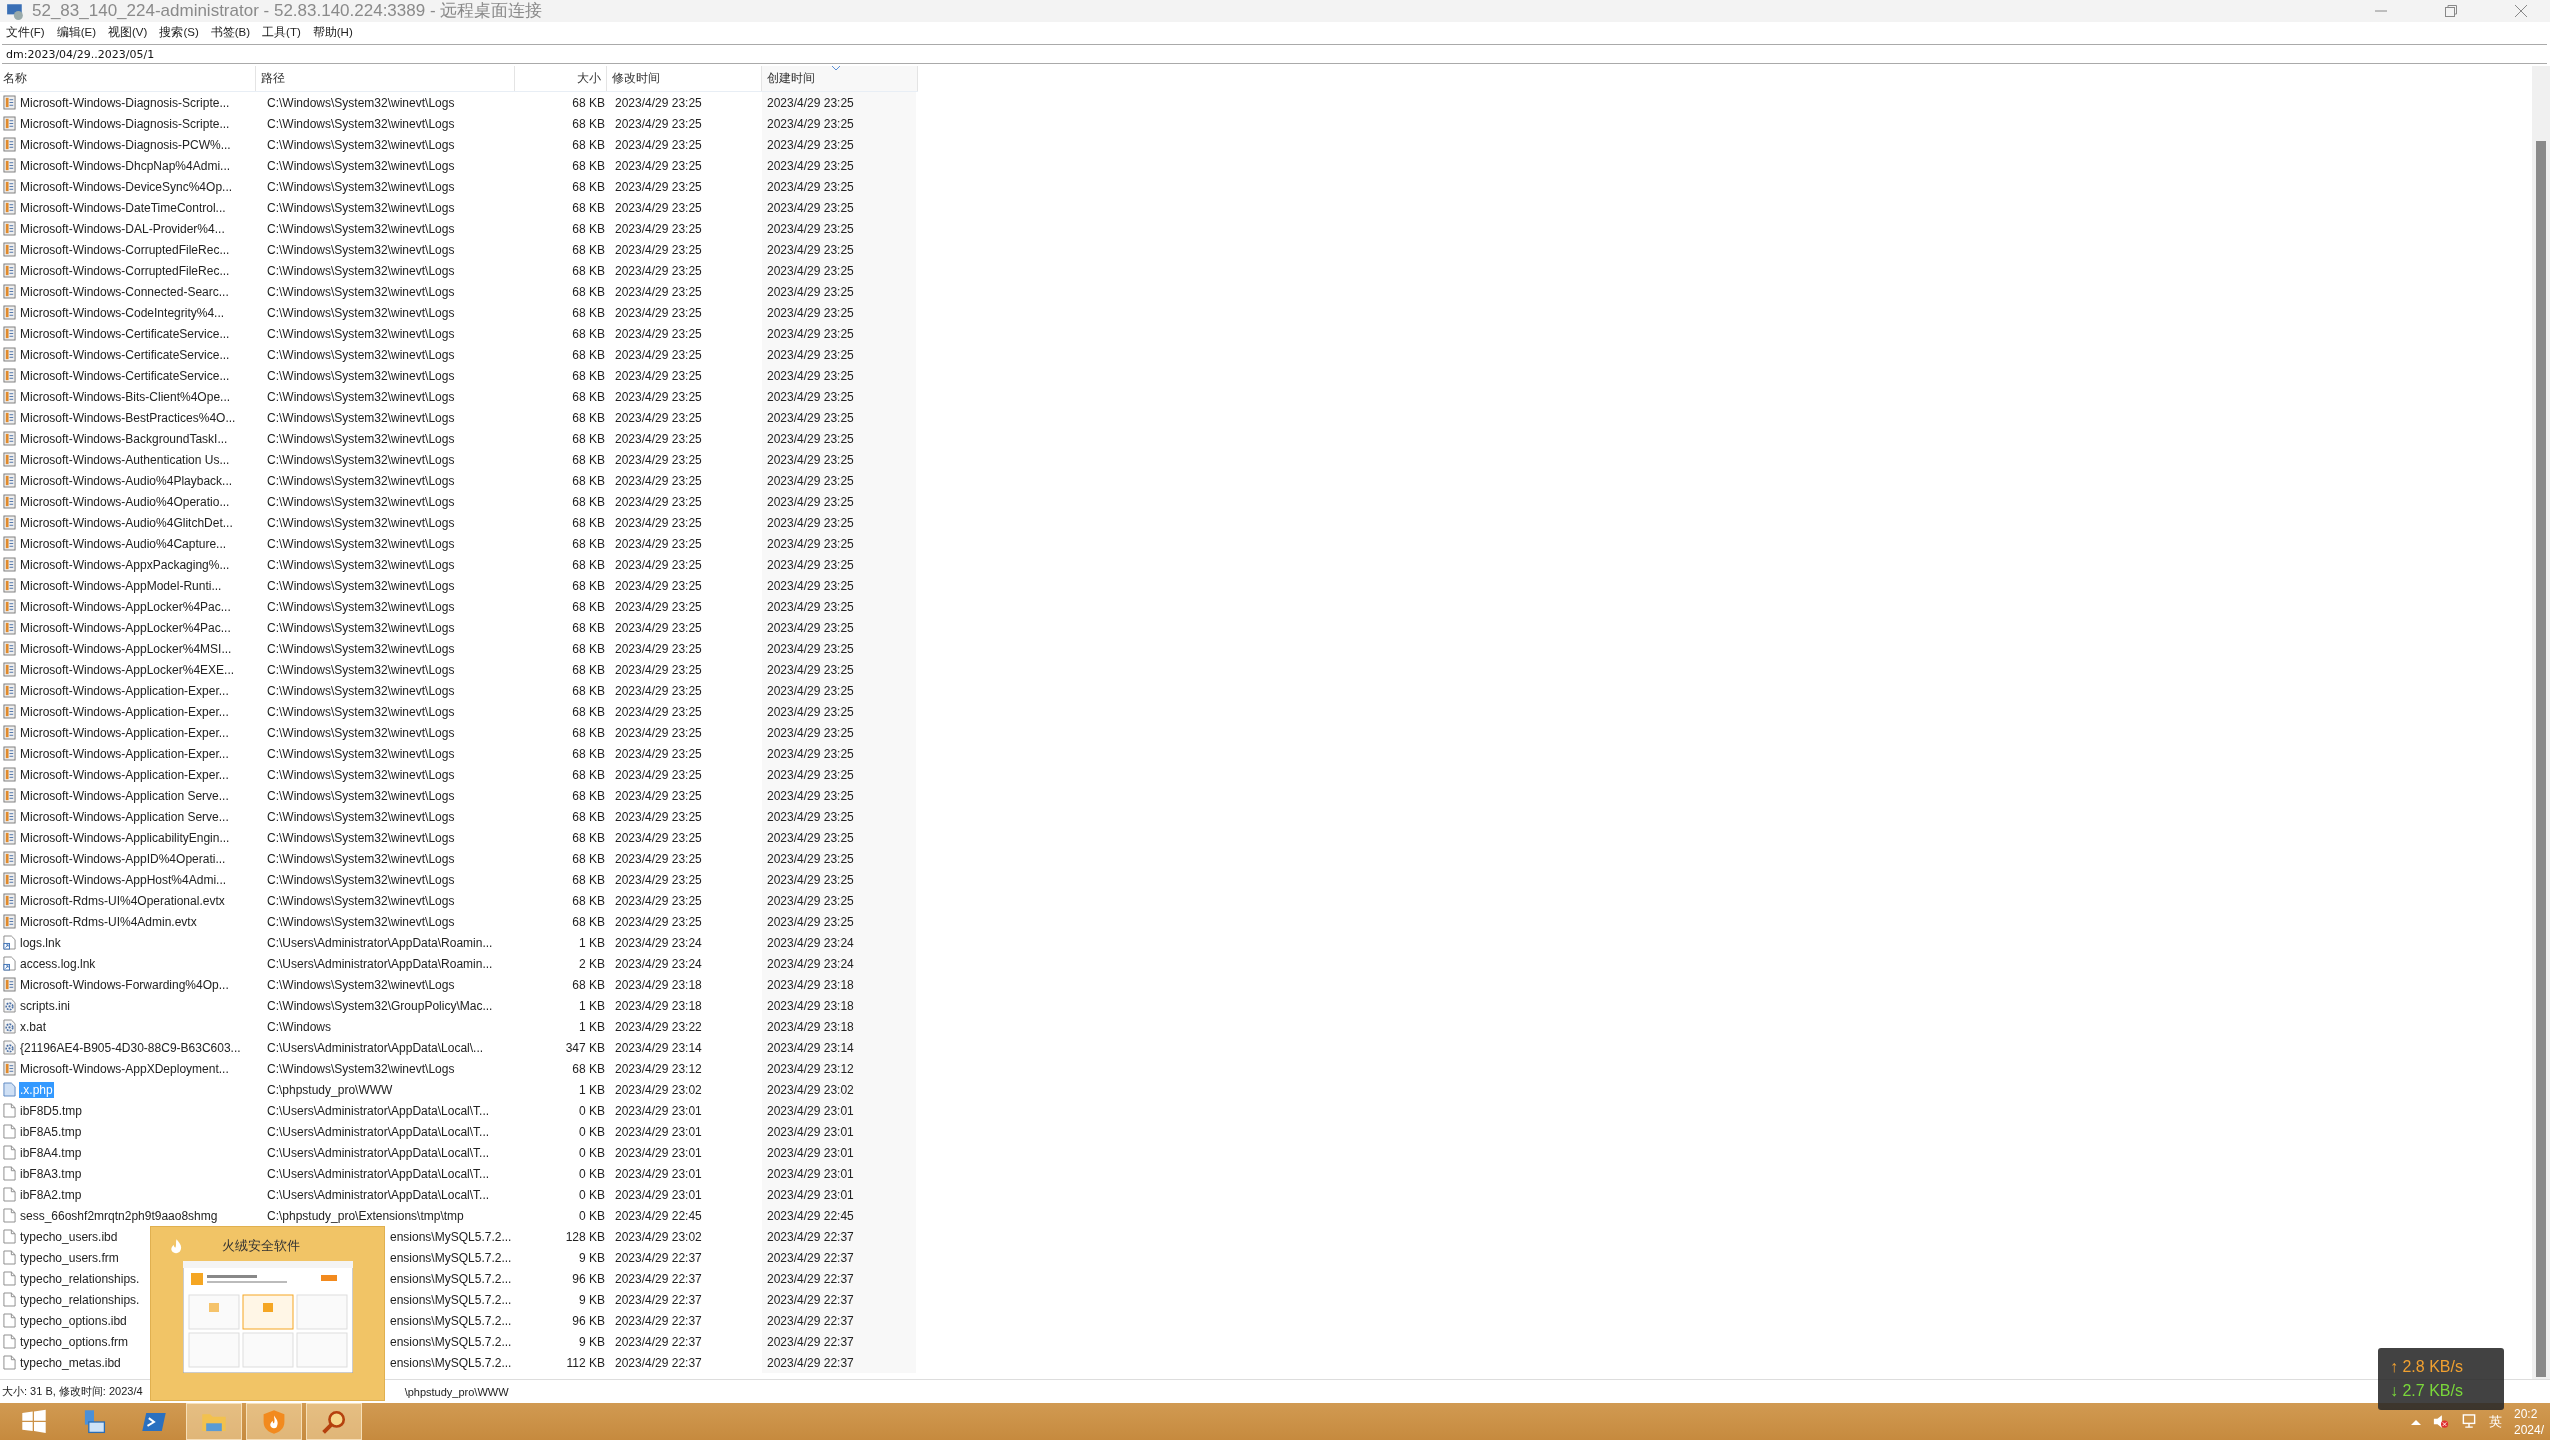 Image resolution: width=2550 pixels, height=1440 pixels. I want to click on file-path: C:\Windows\System32\winevt\Logs, so click(361, 900).